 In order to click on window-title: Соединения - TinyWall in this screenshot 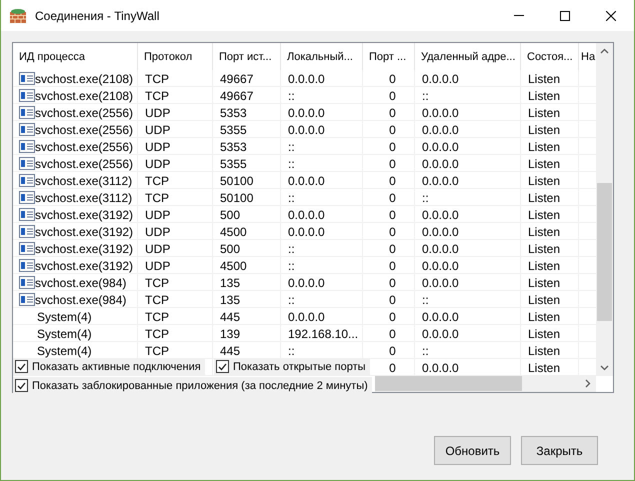, I will do `click(97, 15)`.